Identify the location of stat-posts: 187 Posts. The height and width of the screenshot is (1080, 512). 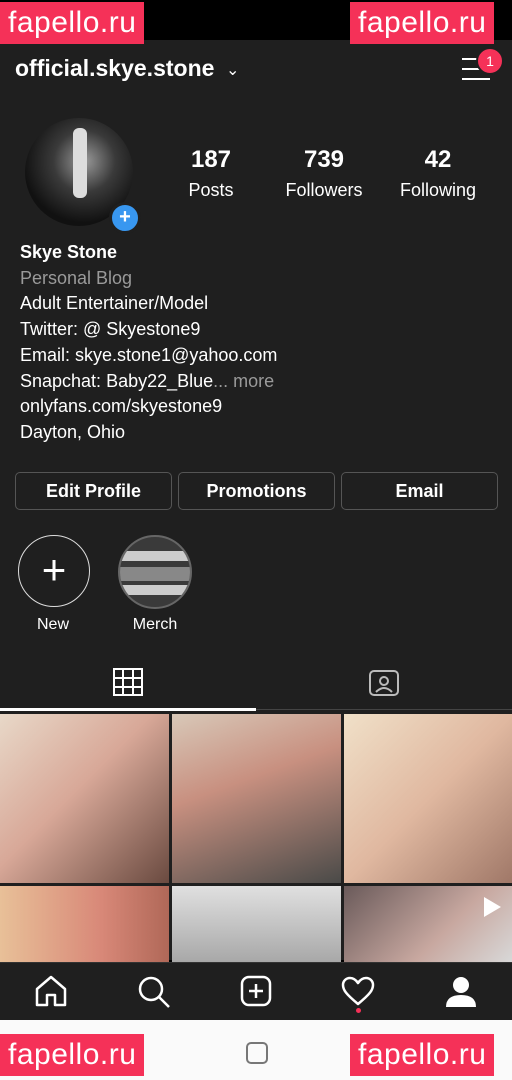
(211, 173).